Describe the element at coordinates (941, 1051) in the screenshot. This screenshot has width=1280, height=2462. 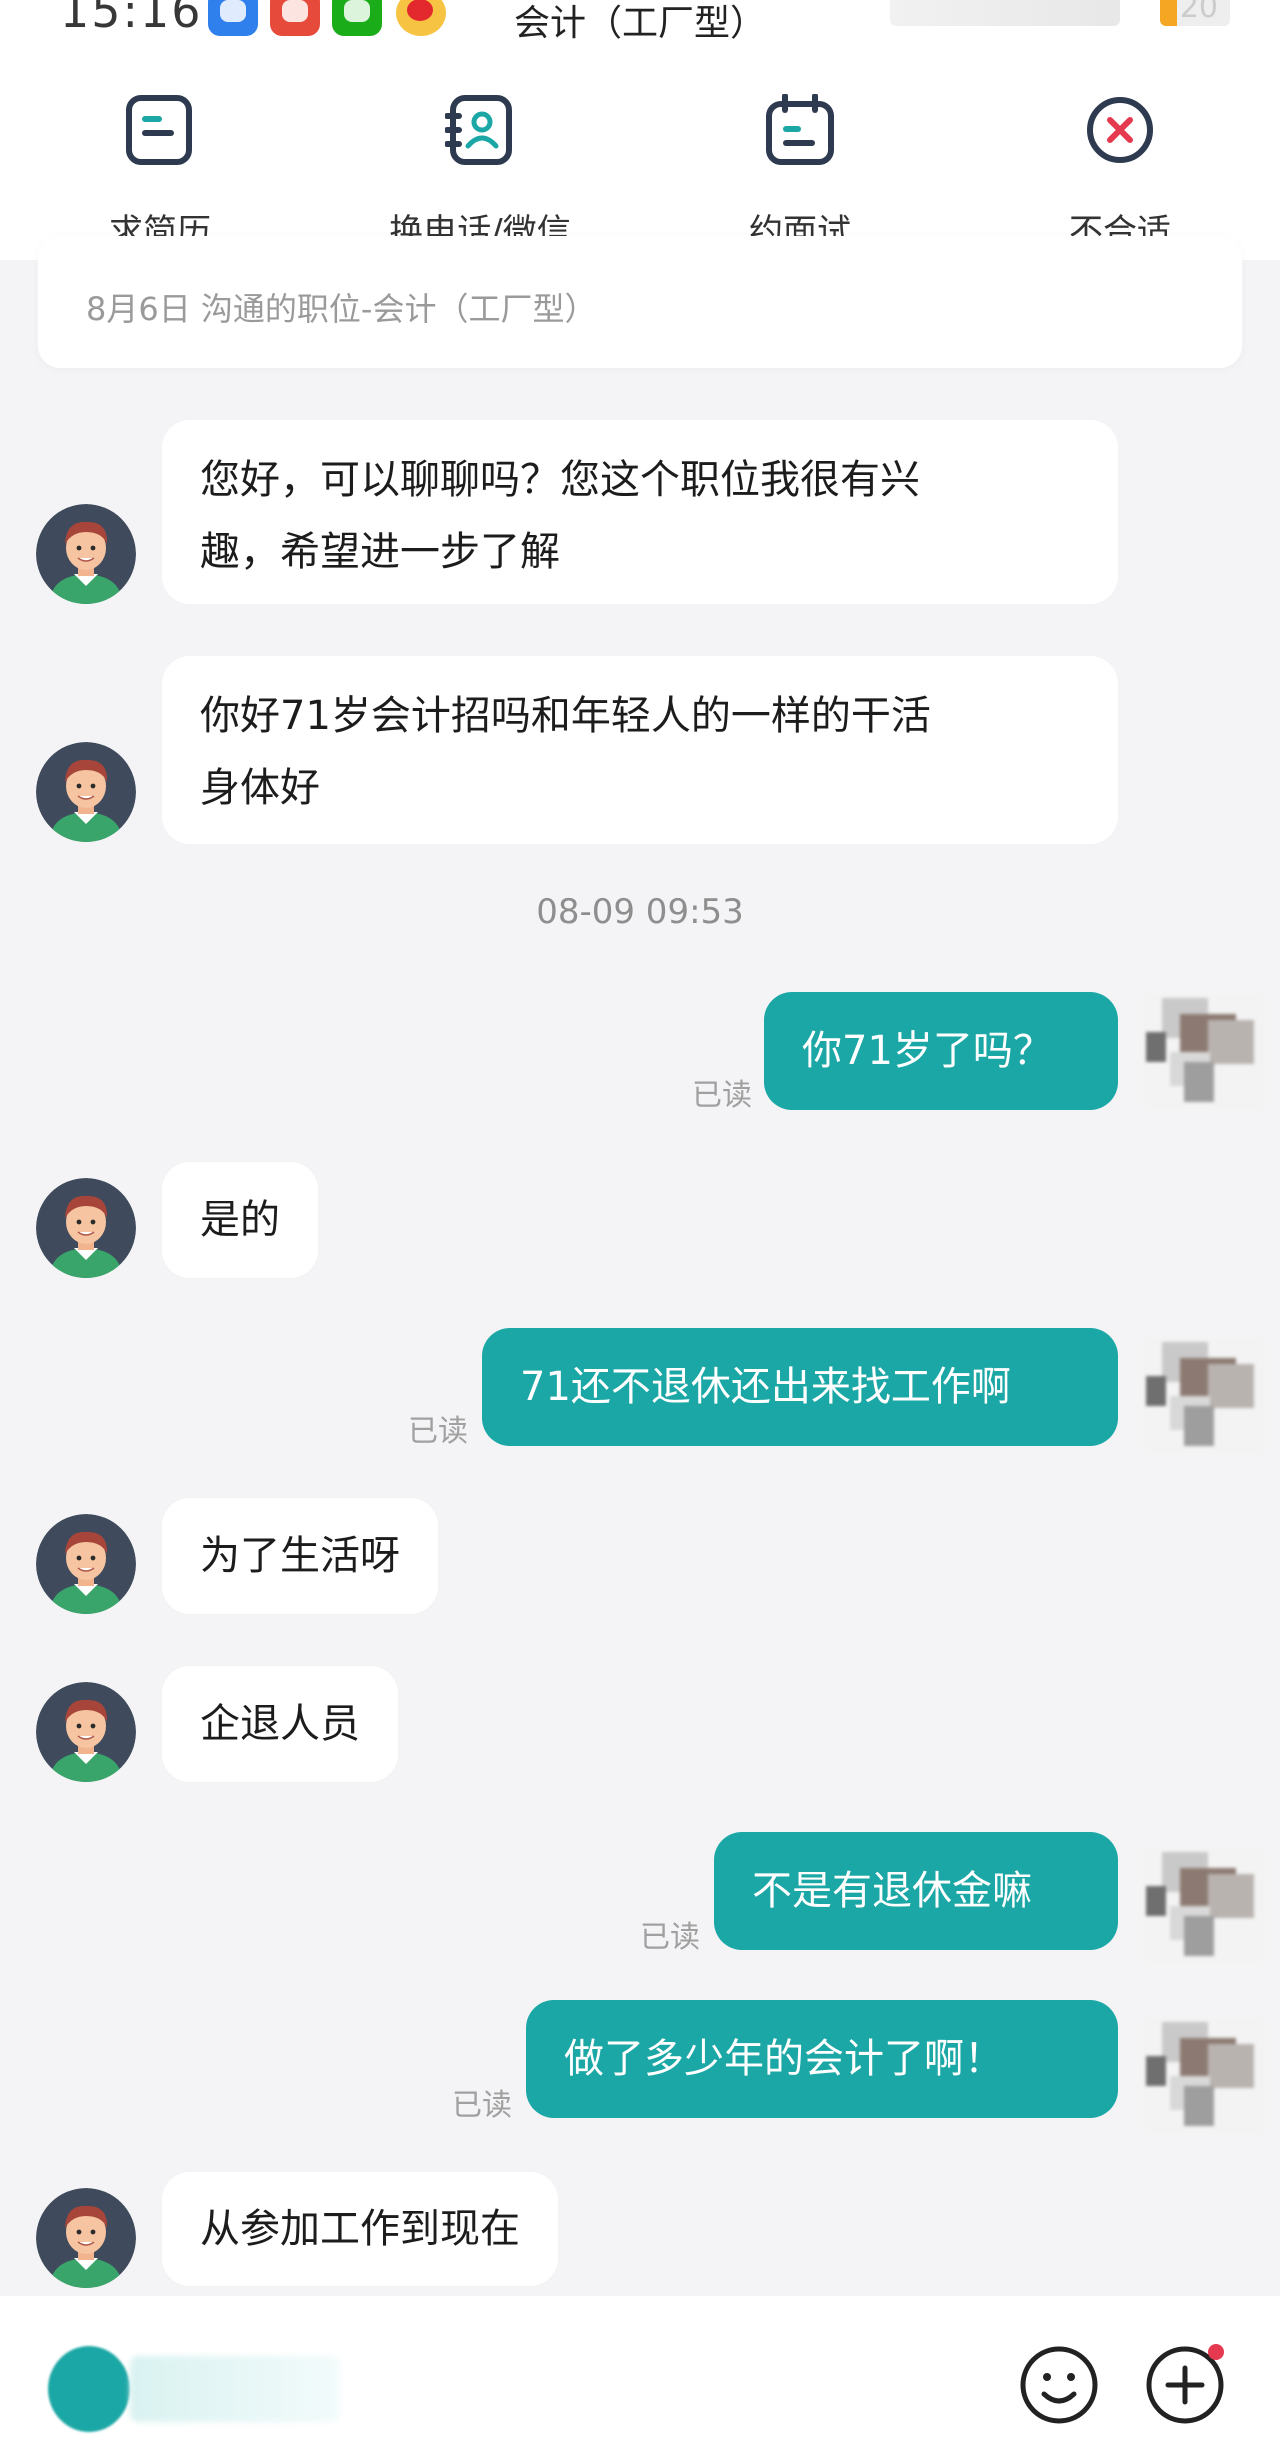
I see `outgoing-message: 你71岁了吗？` at that location.